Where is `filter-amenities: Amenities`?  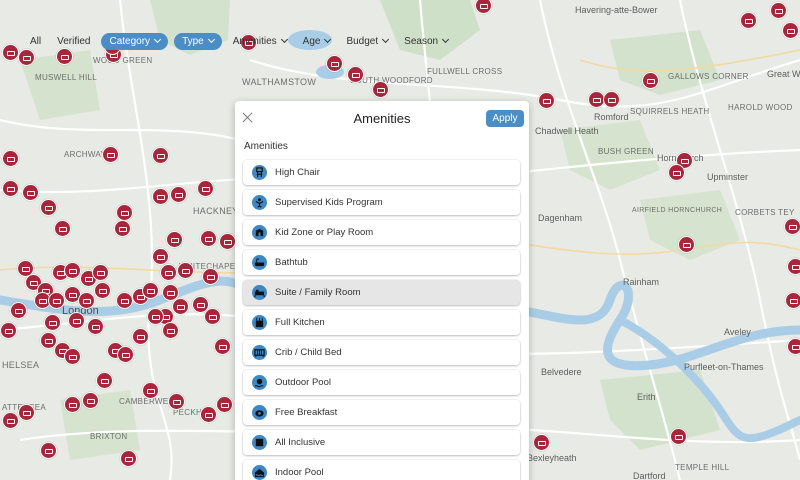 filter-amenities: Amenities is located at coordinates (260, 41).